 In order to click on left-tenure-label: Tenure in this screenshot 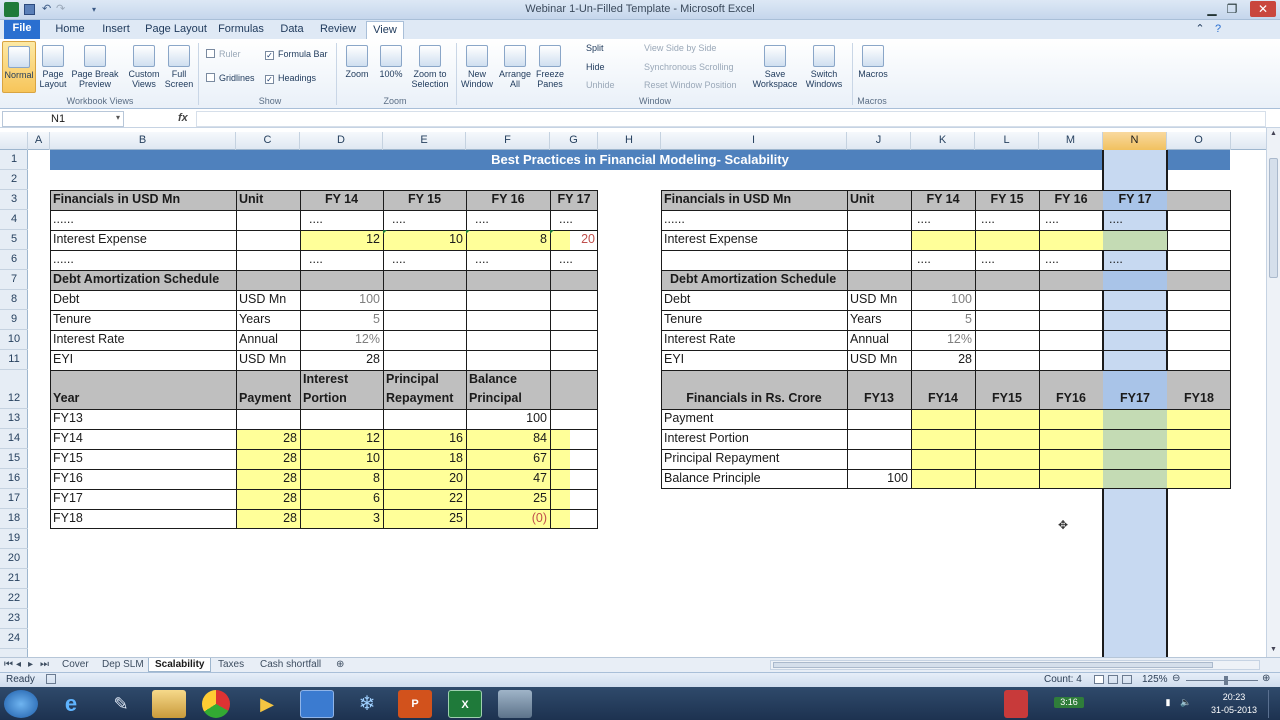, I will do `click(72, 320)`.